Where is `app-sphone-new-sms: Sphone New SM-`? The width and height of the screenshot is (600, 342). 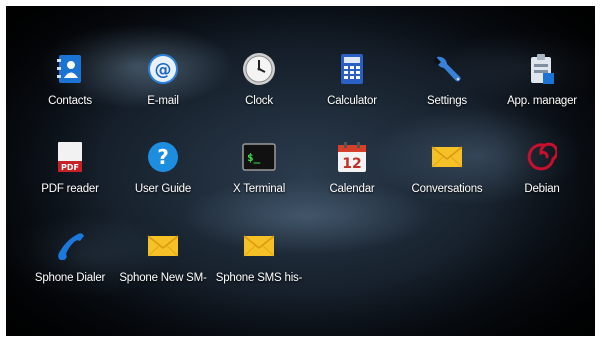
app-sphone-new-sms: Sphone New SM- is located at coordinates (163, 260).